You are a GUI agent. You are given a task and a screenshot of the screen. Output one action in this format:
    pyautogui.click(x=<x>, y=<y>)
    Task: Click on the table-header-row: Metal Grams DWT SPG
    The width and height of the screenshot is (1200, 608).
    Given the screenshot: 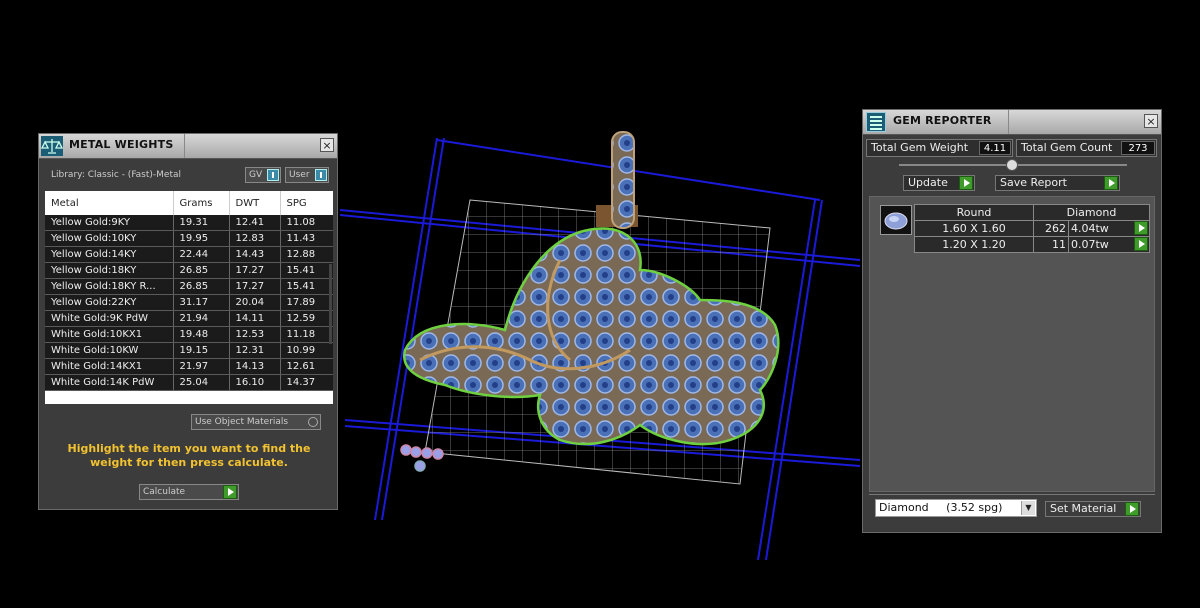 What is the action you would take?
    pyautogui.click(x=189, y=203)
    